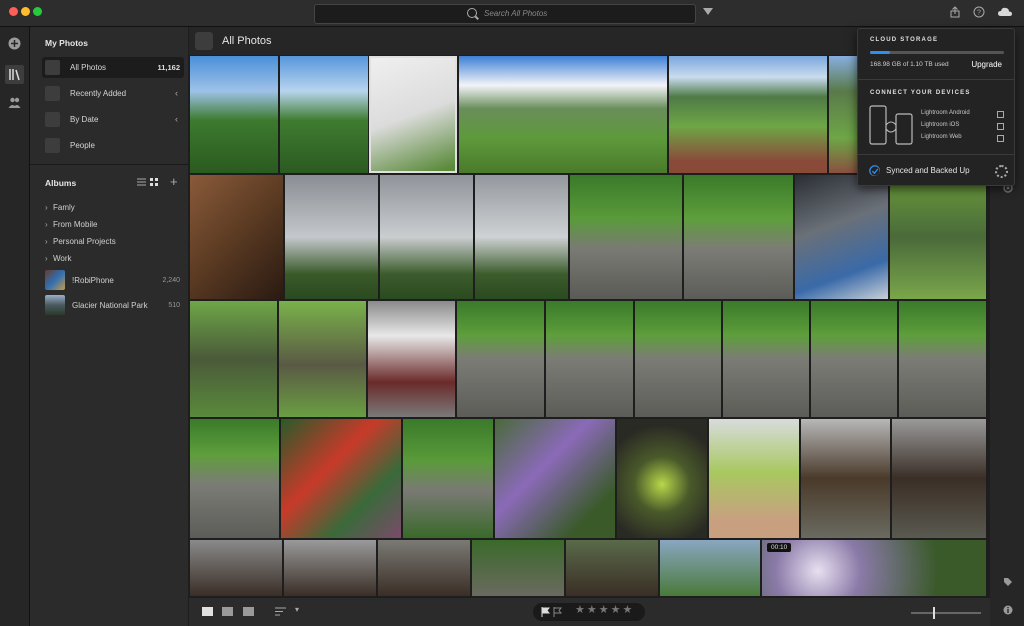 This screenshot has width=1024, height=626. Describe the element at coordinates (25, 11) in the screenshot. I see `minimize-window-button` at that location.